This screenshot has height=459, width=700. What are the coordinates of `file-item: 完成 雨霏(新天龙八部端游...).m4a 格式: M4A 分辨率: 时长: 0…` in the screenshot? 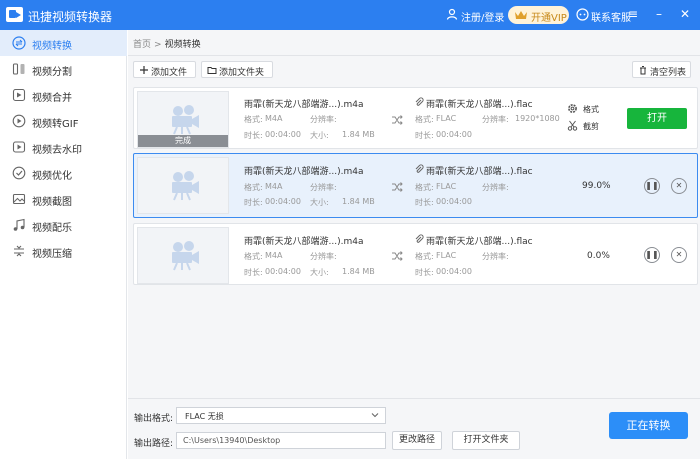 It's located at (415, 118).